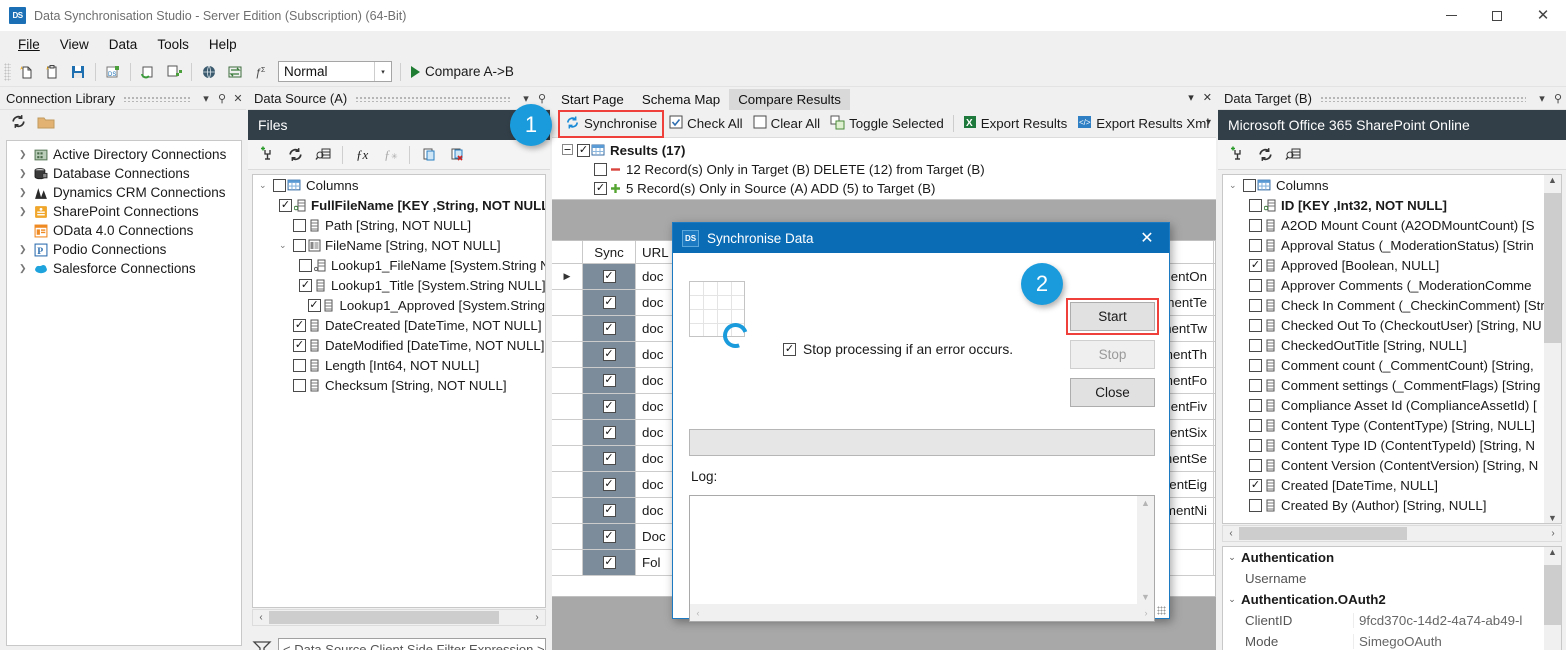 The height and width of the screenshot is (650, 1566). I want to click on source-column-row: ✓ DateCreated [DateTime, NOT NULL], so click(399, 325).